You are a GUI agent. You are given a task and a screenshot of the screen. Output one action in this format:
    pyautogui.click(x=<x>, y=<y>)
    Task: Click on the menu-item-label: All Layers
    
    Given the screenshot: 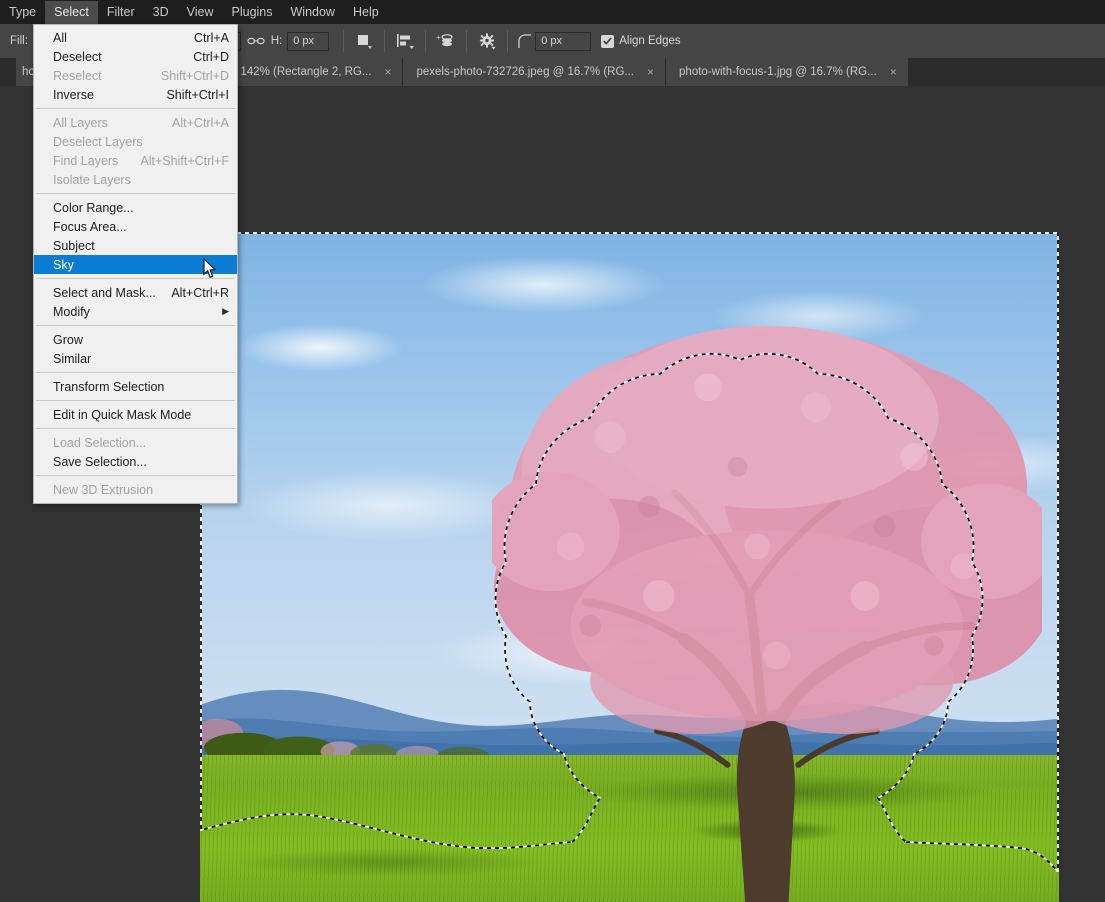 What is the action you would take?
    pyautogui.click(x=80, y=122)
    